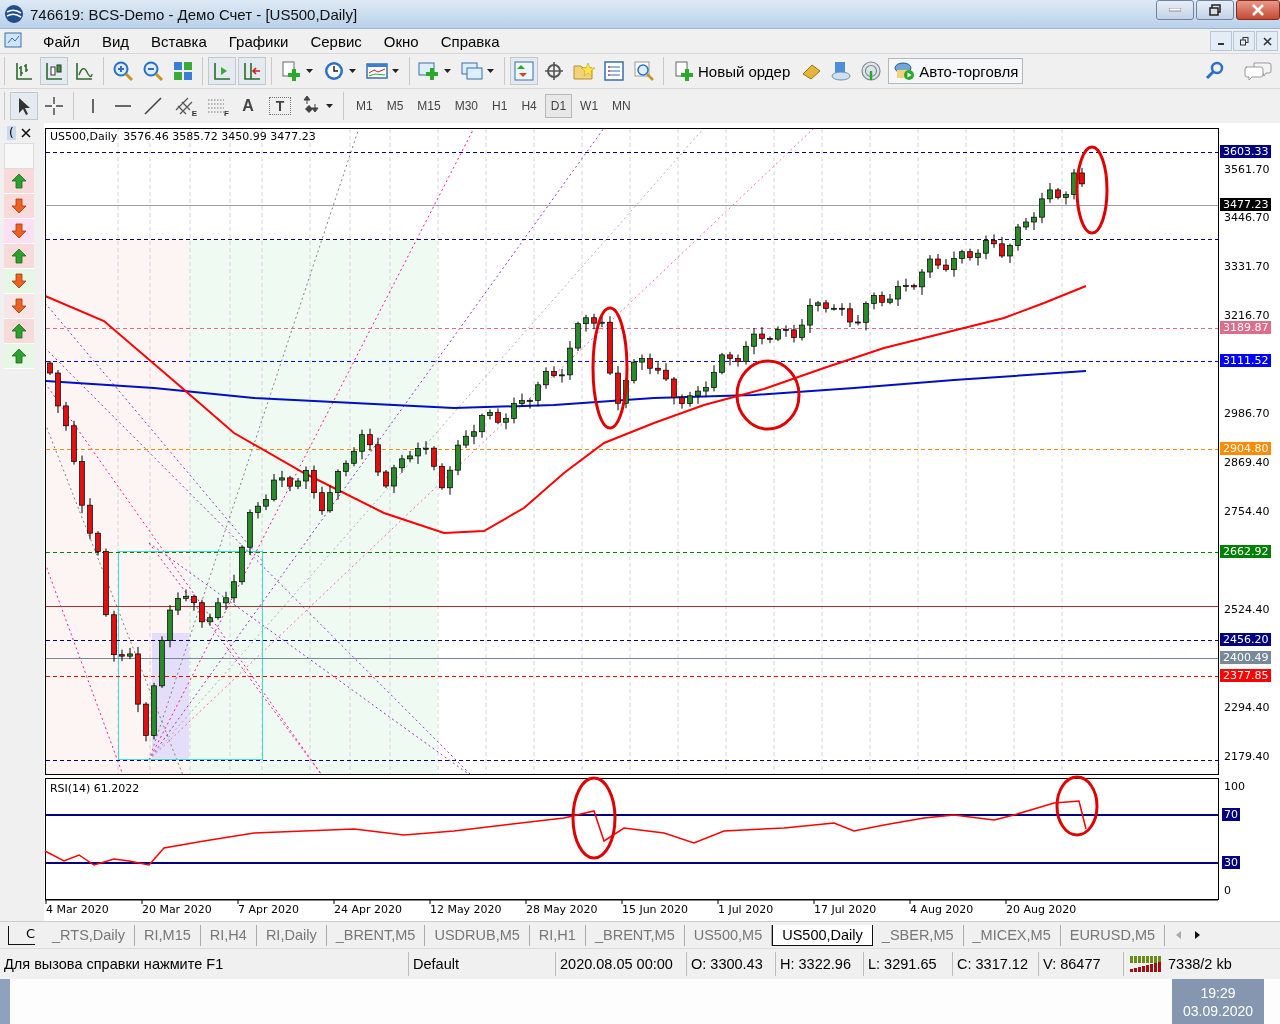 The width and height of the screenshot is (1280, 1024). What do you see at coordinates (1245, 448) in the screenshot?
I see `price-line-label: 2904.80` at bounding box center [1245, 448].